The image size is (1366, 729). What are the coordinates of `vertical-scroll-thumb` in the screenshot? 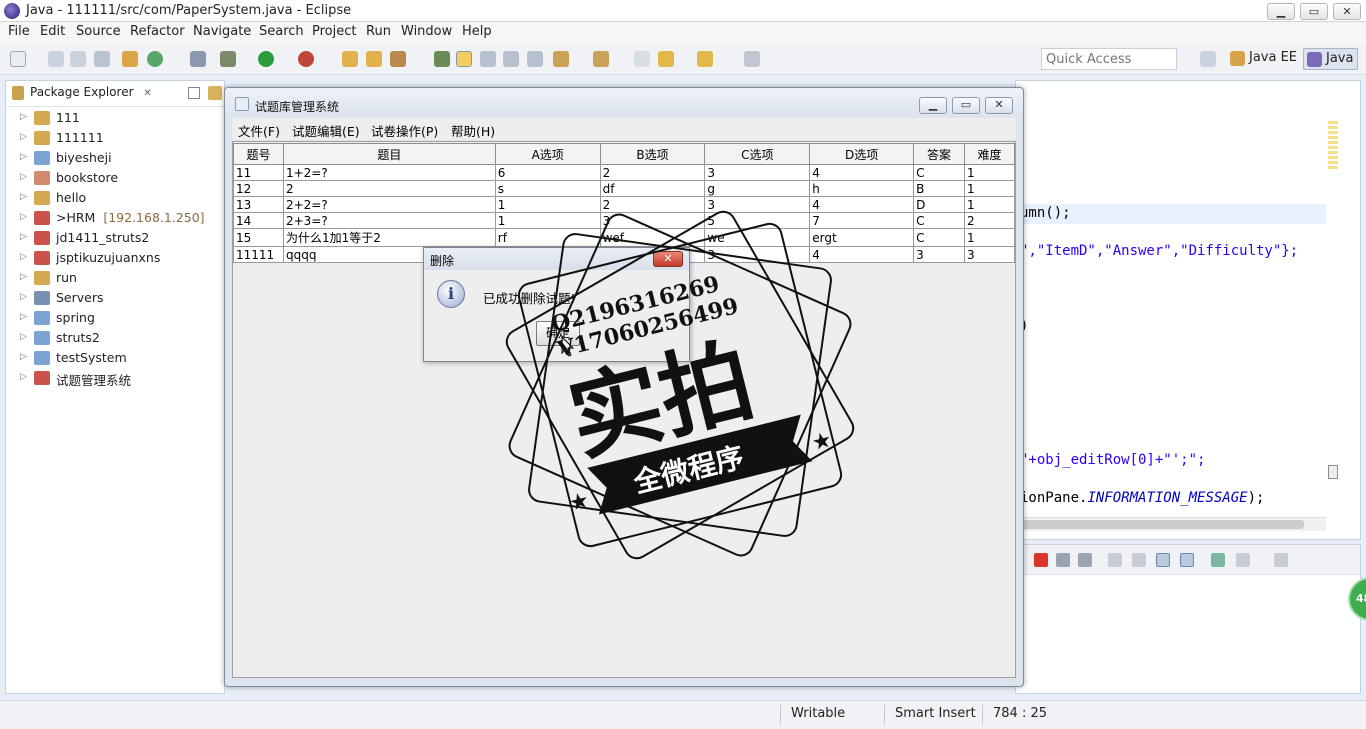 It's located at (1333, 472).